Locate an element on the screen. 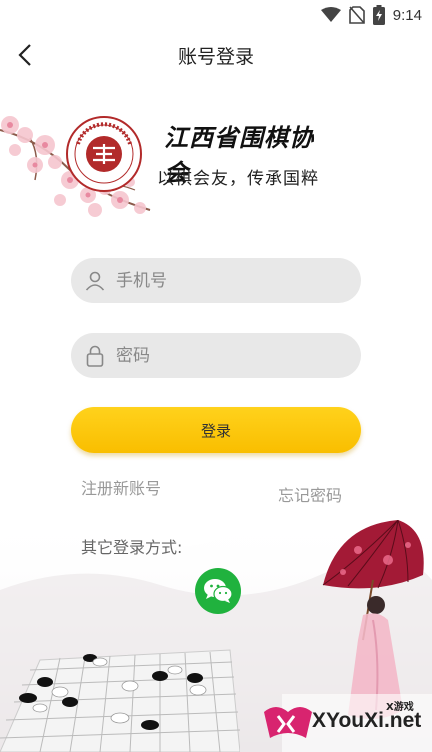 This screenshot has height=752, width=432. status-bar: 9:14 is located at coordinates (216, 15).